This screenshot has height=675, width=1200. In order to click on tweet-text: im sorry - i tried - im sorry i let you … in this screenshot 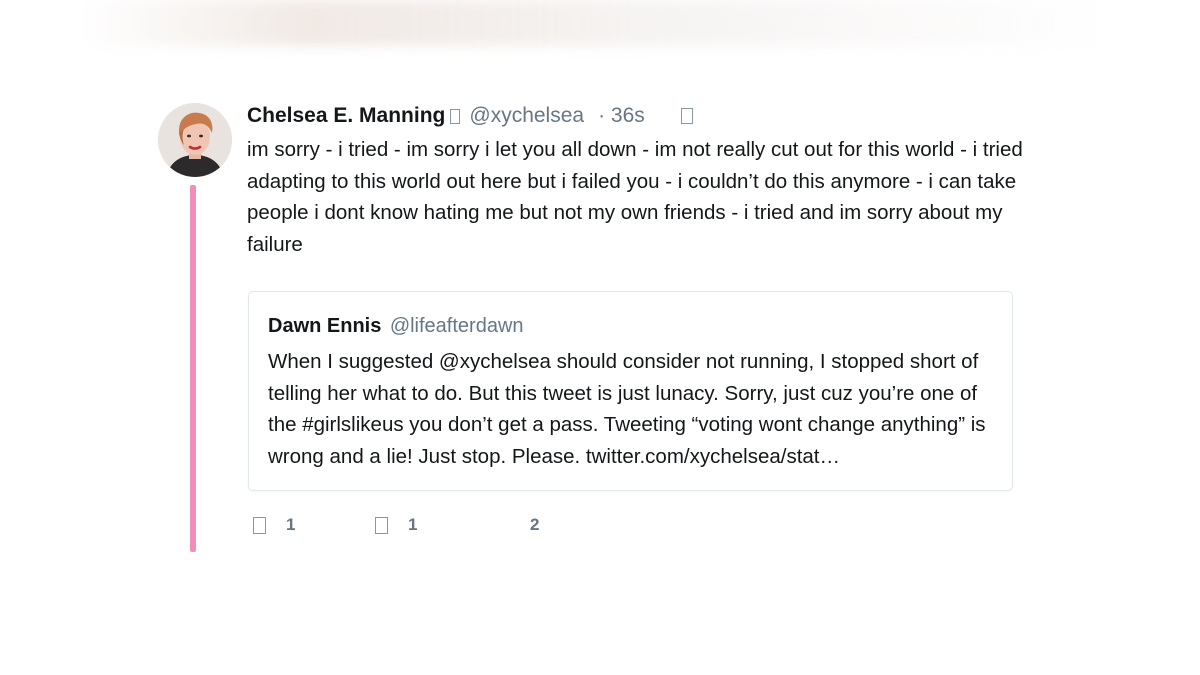, I will do `click(635, 197)`.